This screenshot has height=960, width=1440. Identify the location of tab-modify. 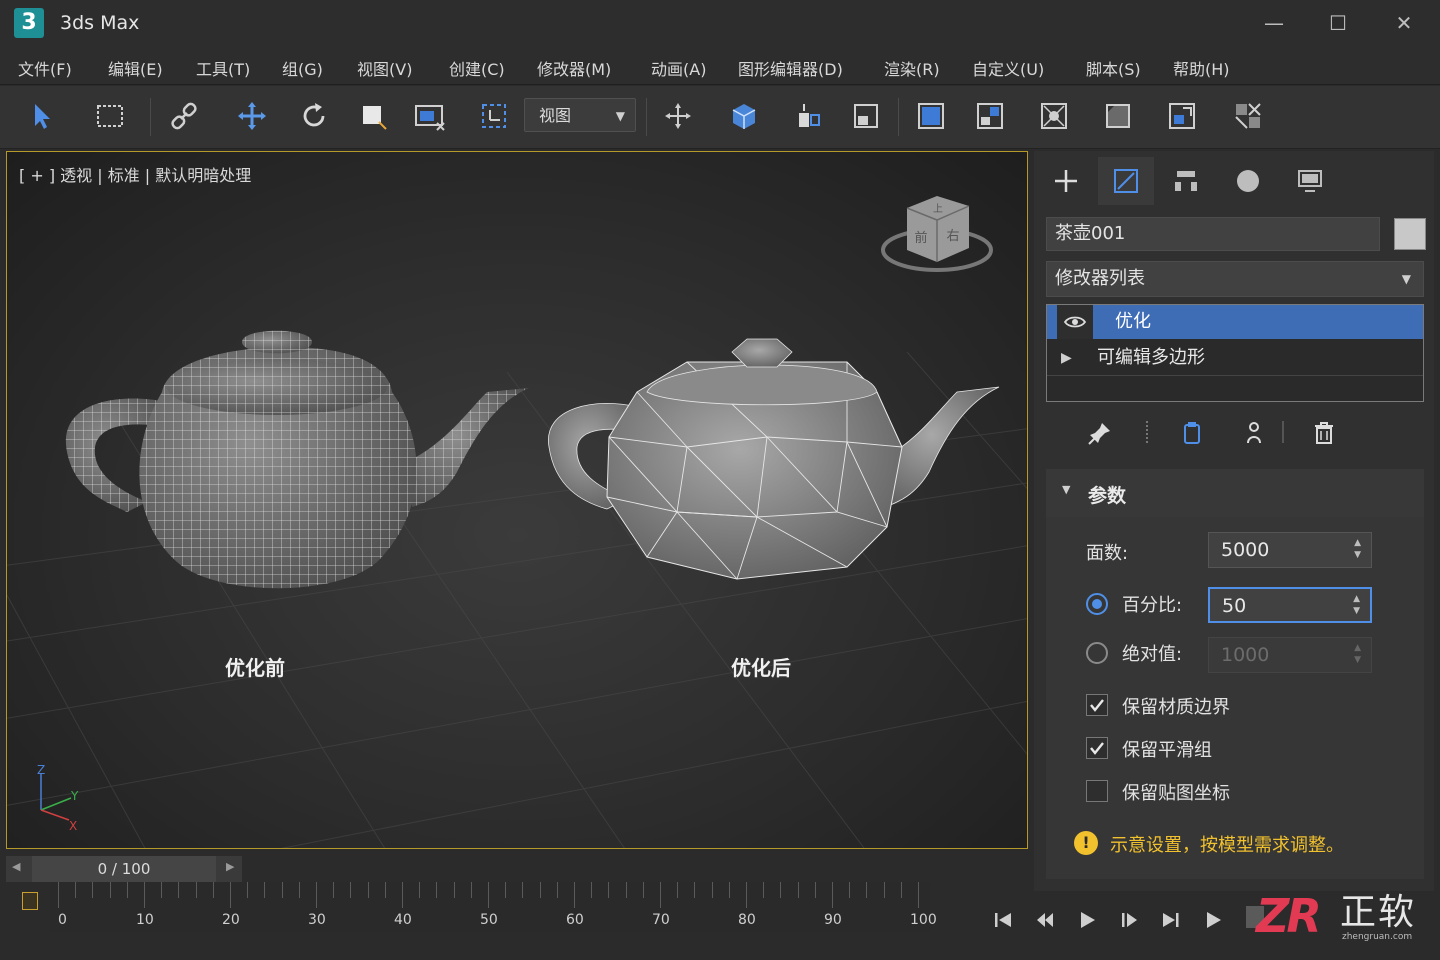
(1126, 181).